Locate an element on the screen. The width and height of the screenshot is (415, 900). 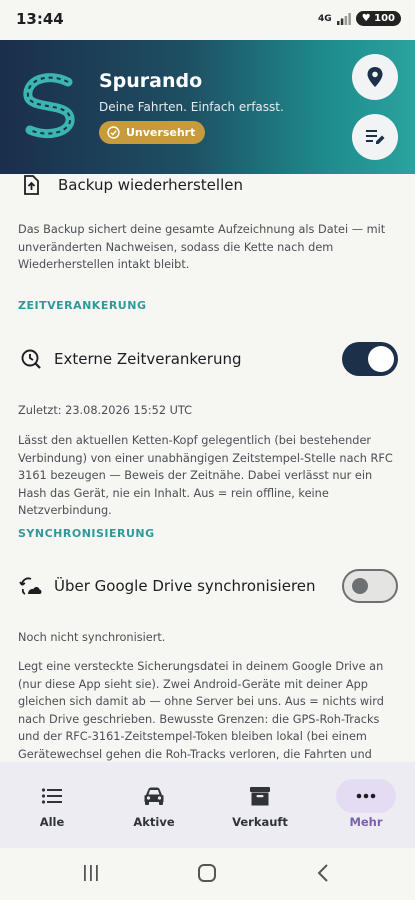
nav-label: Aktive is located at coordinates (154, 822).